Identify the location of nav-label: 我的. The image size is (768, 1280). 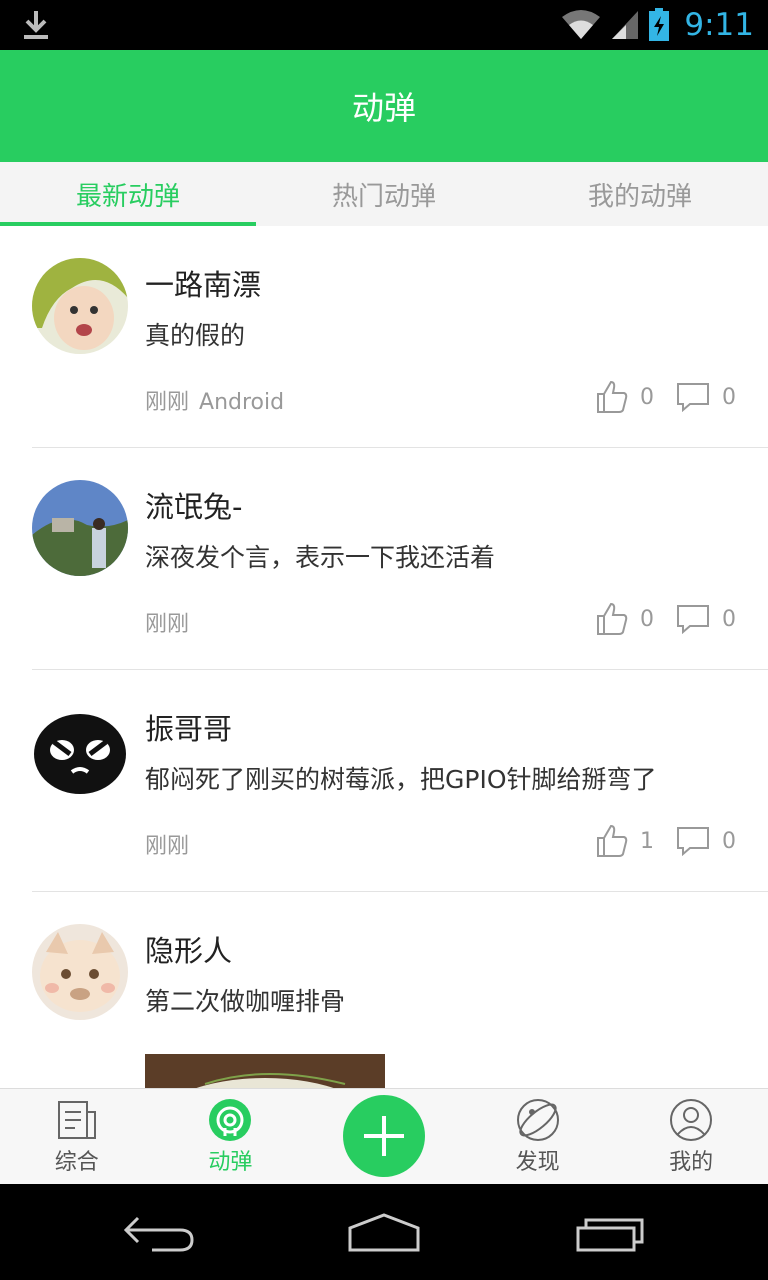
(691, 1162).